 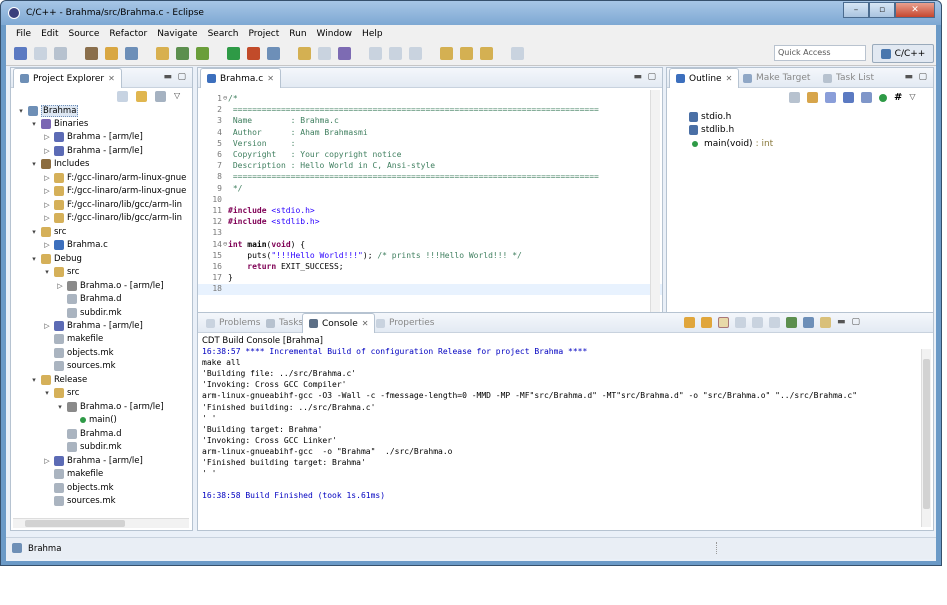 I want to click on tree-item: objects.mk, so click(x=78, y=352).